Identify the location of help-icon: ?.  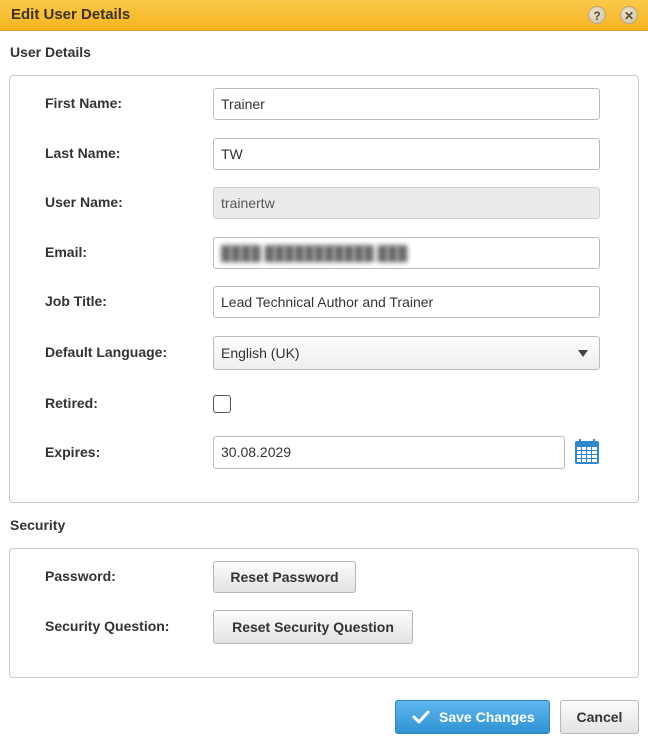
(597, 15).